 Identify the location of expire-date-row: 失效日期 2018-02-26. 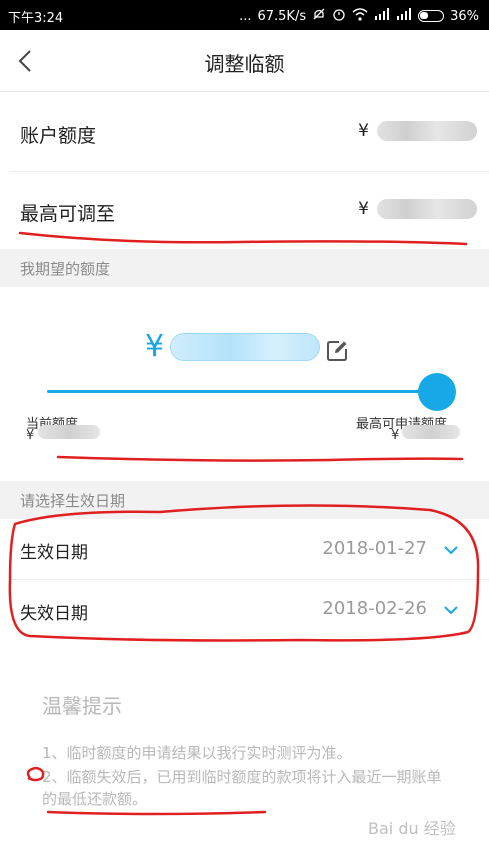
(244, 609).